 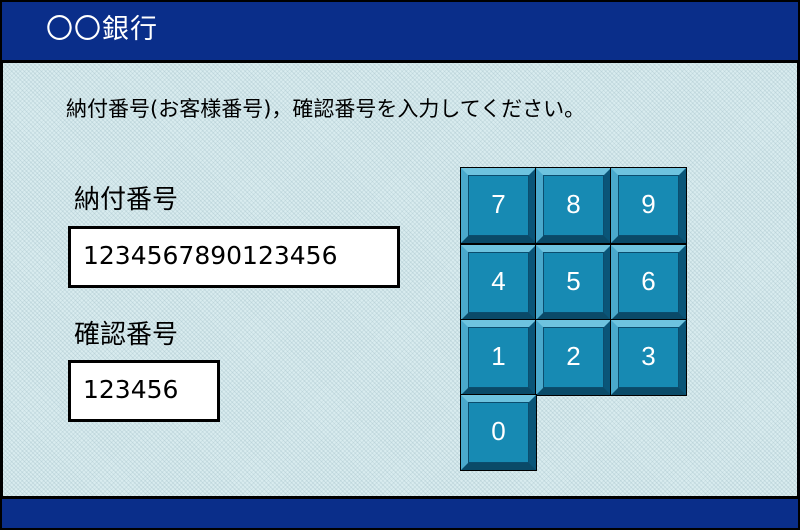 I want to click on keypad-key-7: 7, so click(x=498, y=205).